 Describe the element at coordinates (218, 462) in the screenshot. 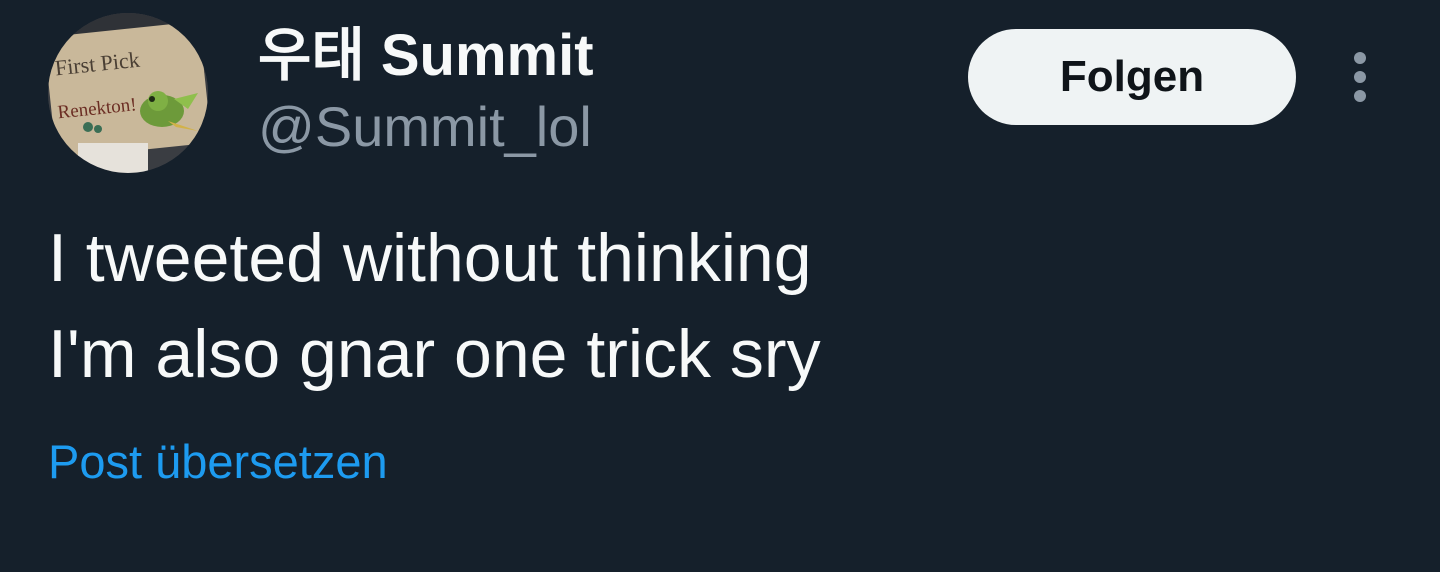

I see `translate-post-link: Post übersetzen` at that location.